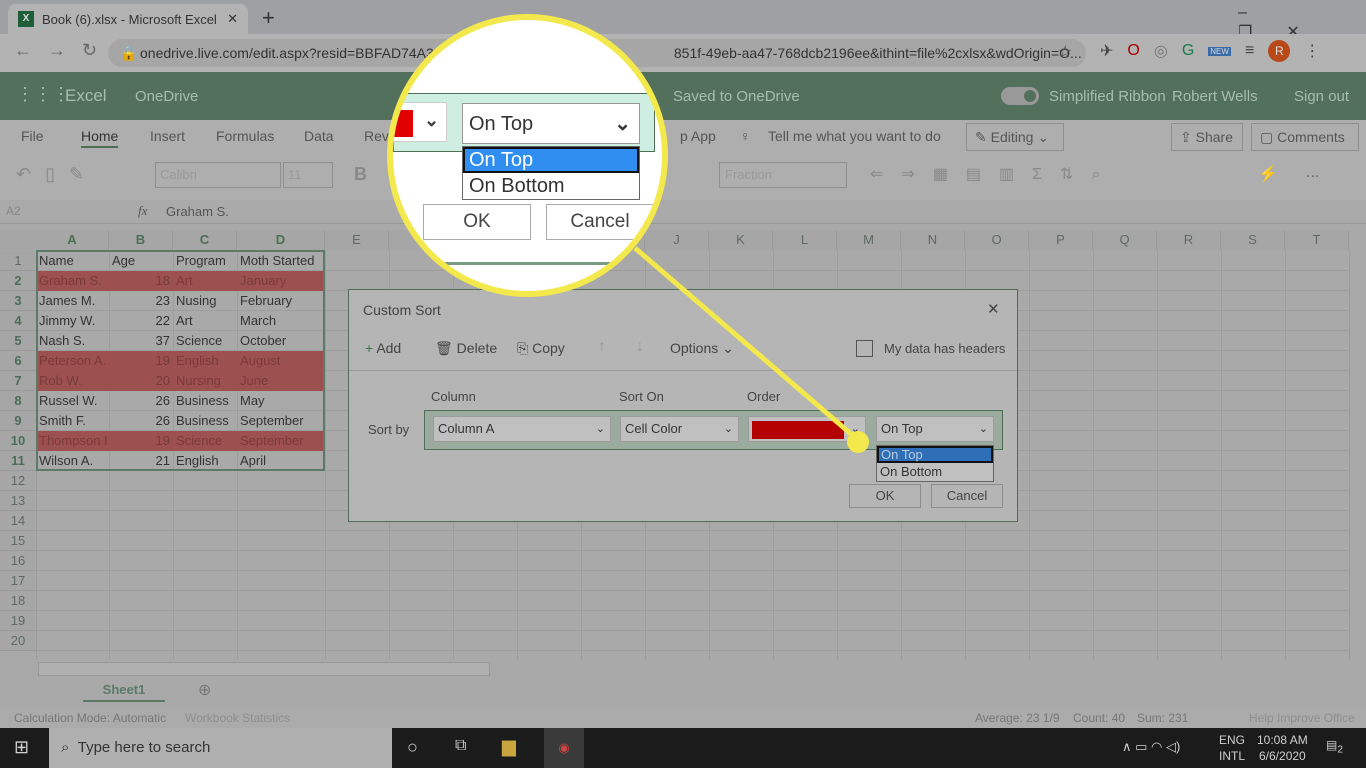 The width and height of the screenshot is (1366, 768). Describe the element at coordinates (551, 123) in the screenshot. I see `magnified-position-select: On Top ⌄` at that location.